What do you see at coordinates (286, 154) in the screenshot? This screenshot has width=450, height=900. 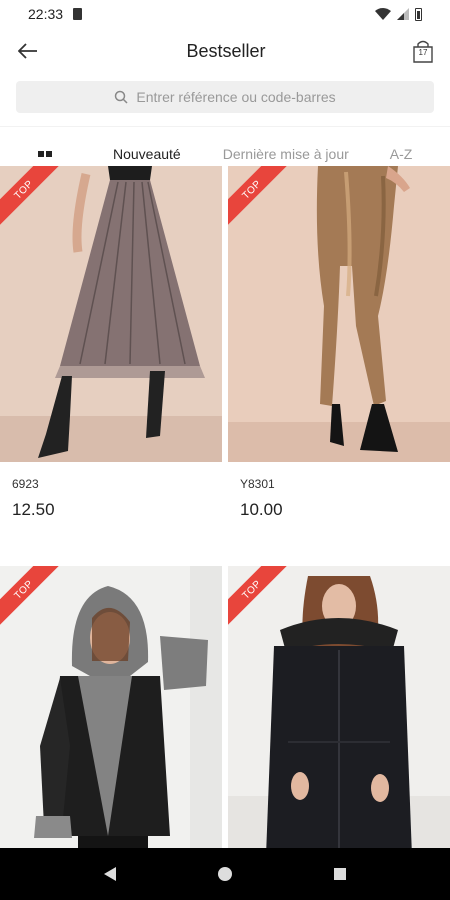 I see `tab-last-updated: Dernière mise à jour` at bounding box center [286, 154].